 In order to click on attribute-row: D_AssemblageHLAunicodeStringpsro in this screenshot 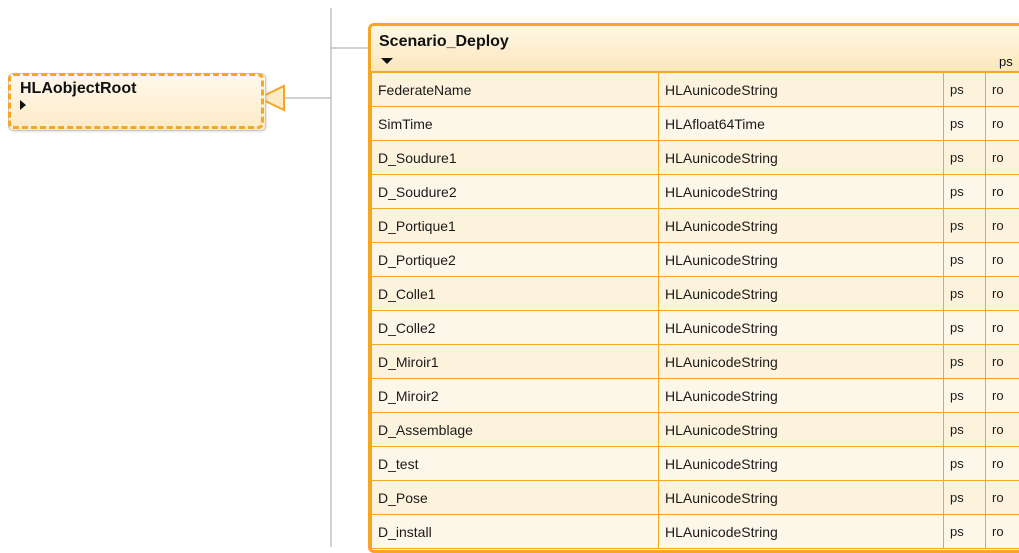, I will do `click(695, 430)`.